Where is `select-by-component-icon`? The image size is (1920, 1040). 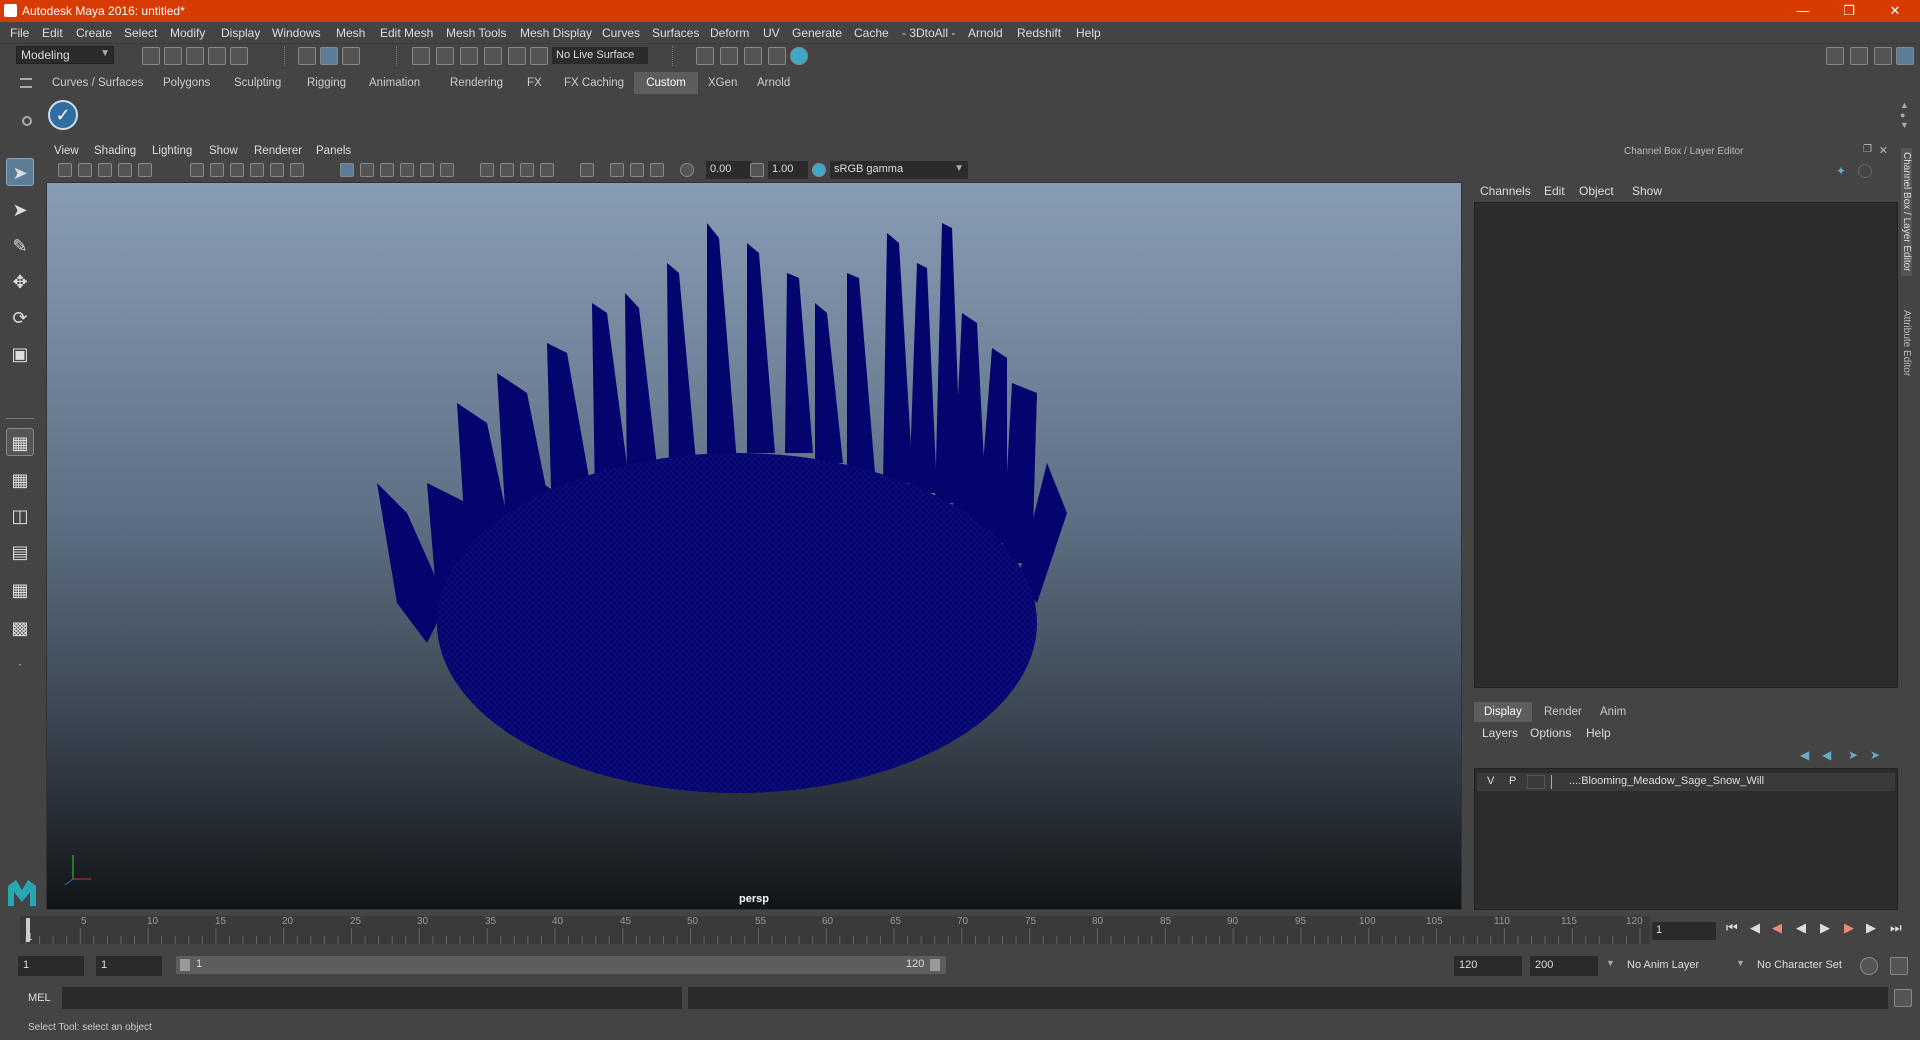 select-by-component-icon is located at coordinates (351, 56).